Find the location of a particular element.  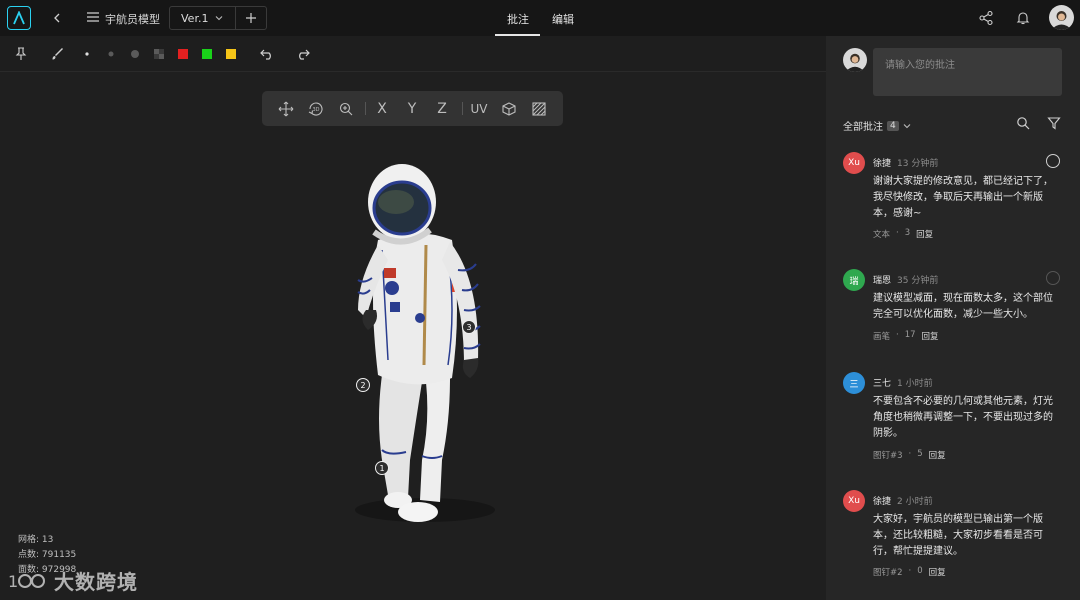

texture-button is located at coordinates (539, 109).